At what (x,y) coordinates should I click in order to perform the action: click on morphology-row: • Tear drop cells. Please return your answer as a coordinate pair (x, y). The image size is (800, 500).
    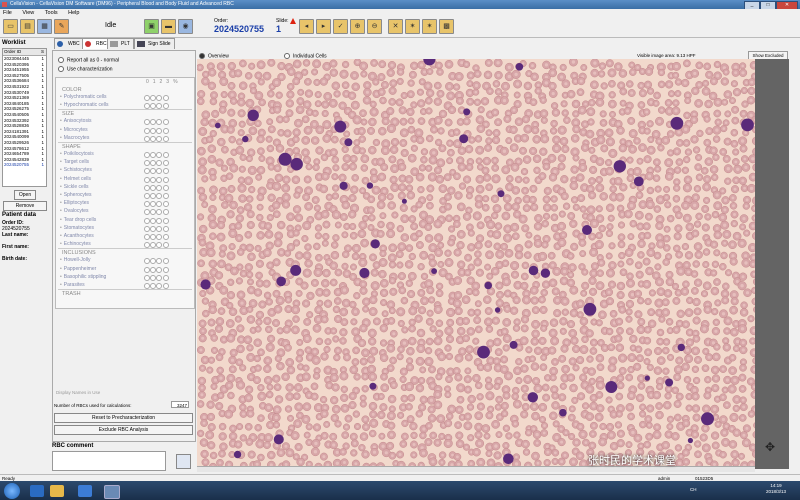
    Looking at the image, I should click on (78, 220).